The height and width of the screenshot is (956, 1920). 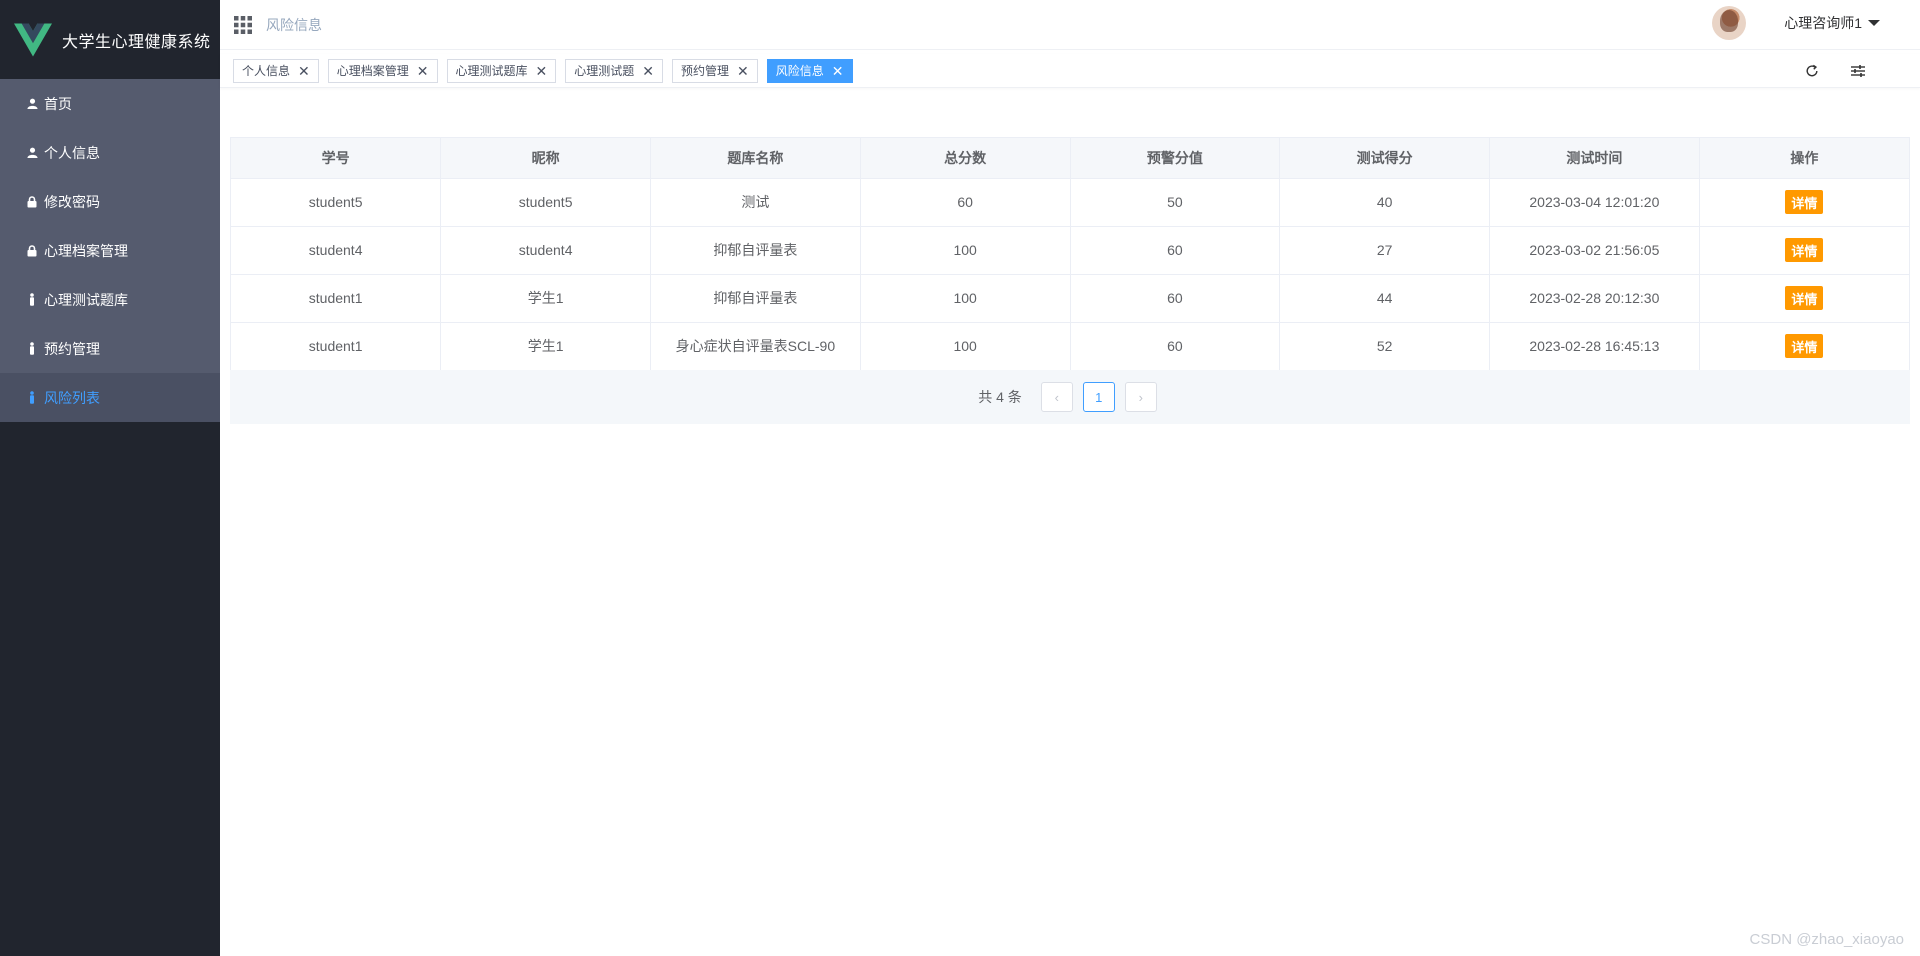 I want to click on tag-risk-info: 风险信息 ✕, so click(x=809, y=70).